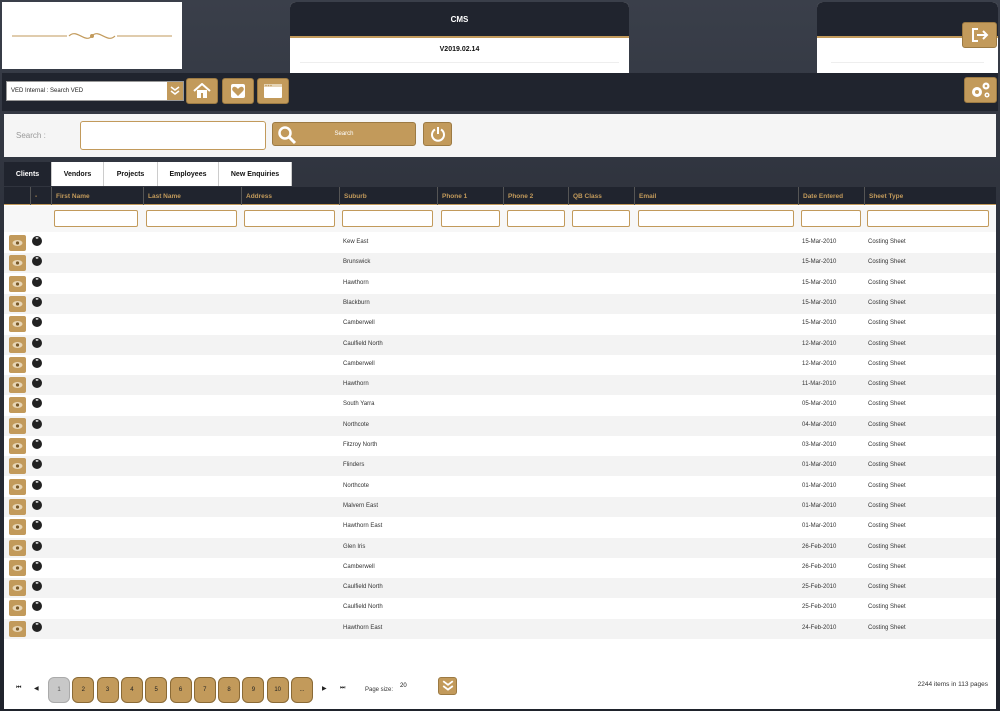  What do you see at coordinates (175, 91) in the screenshot?
I see `chevron-down-icon` at bounding box center [175, 91].